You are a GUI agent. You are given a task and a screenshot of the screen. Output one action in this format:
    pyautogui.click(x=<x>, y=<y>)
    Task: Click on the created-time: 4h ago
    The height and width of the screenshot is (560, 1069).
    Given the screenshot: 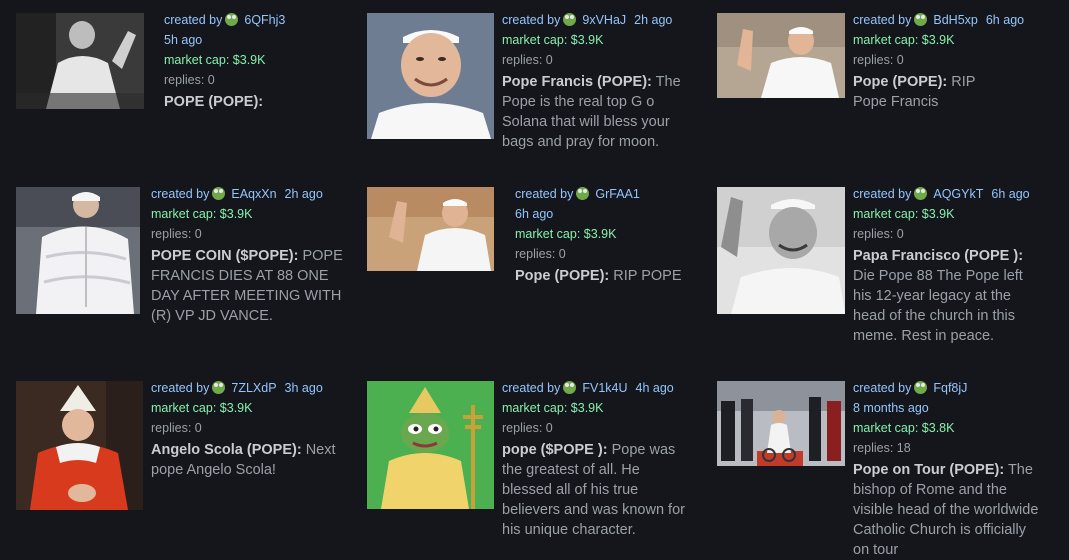 What is the action you would take?
    pyautogui.click(x=654, y=388)
    